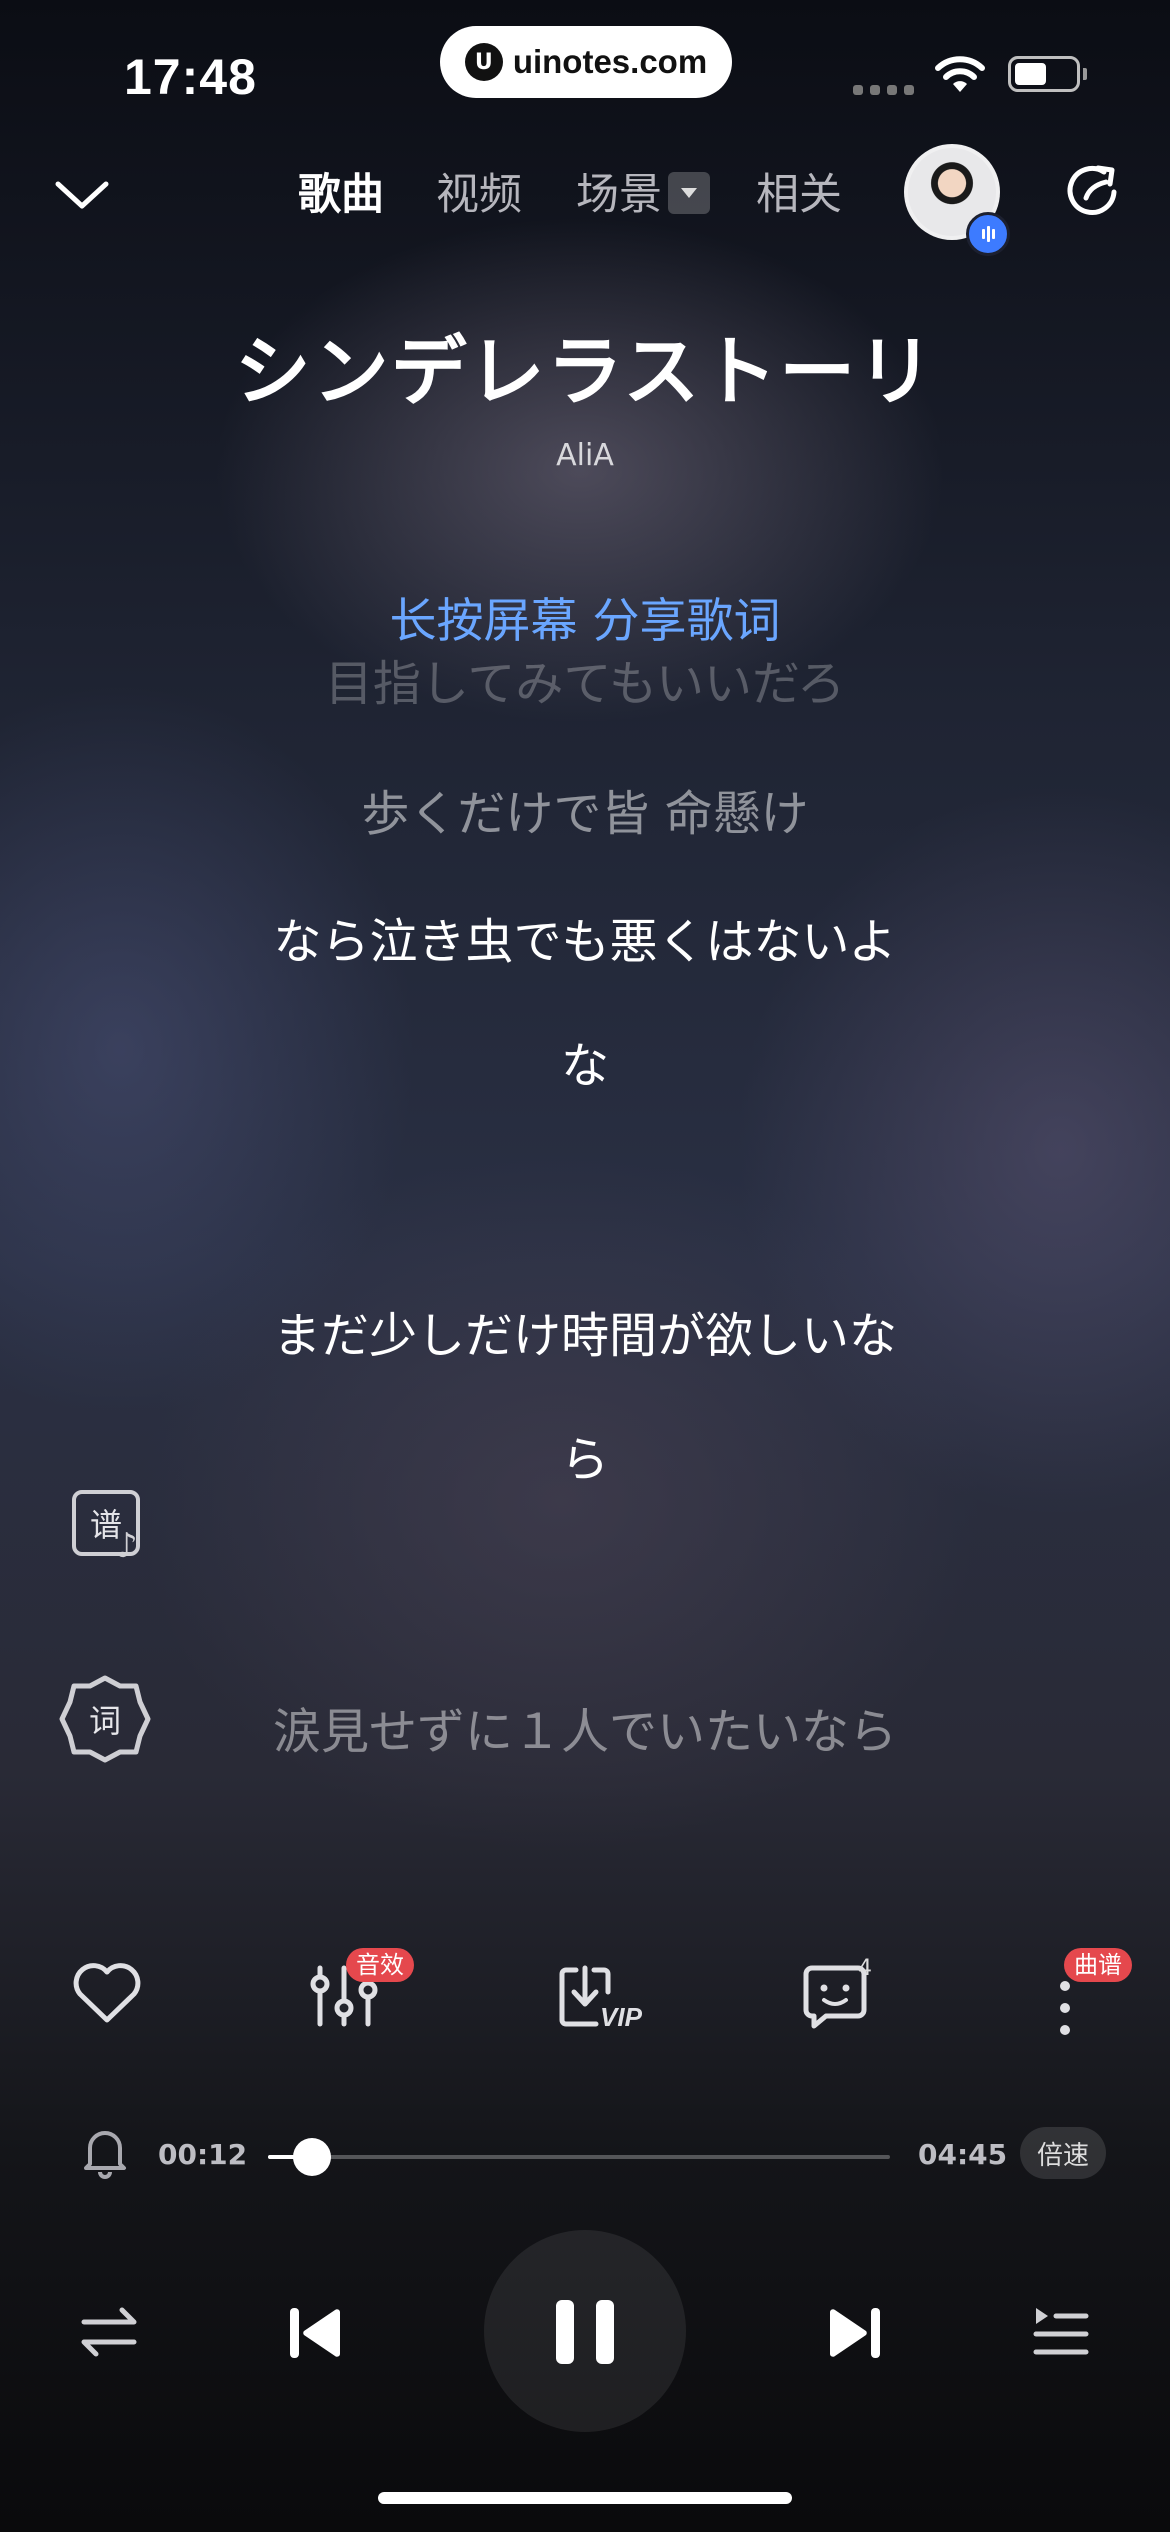 The width and height of the screenshot is (1170, 2532). I want to click on lyric-line-wrap: ら, so click(585, 1455).